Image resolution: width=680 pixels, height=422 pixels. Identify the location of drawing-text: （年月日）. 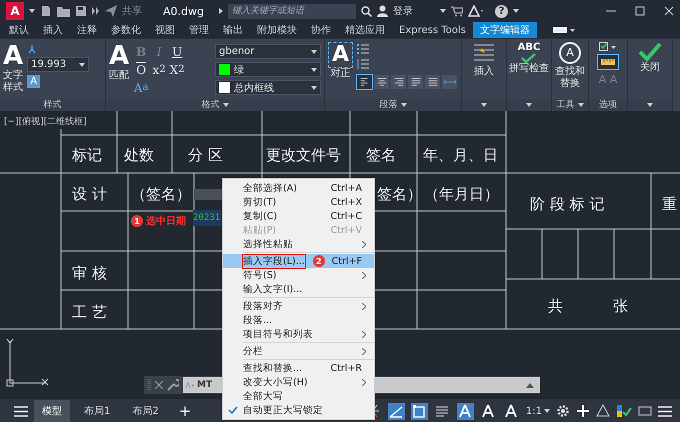
(461, 194).